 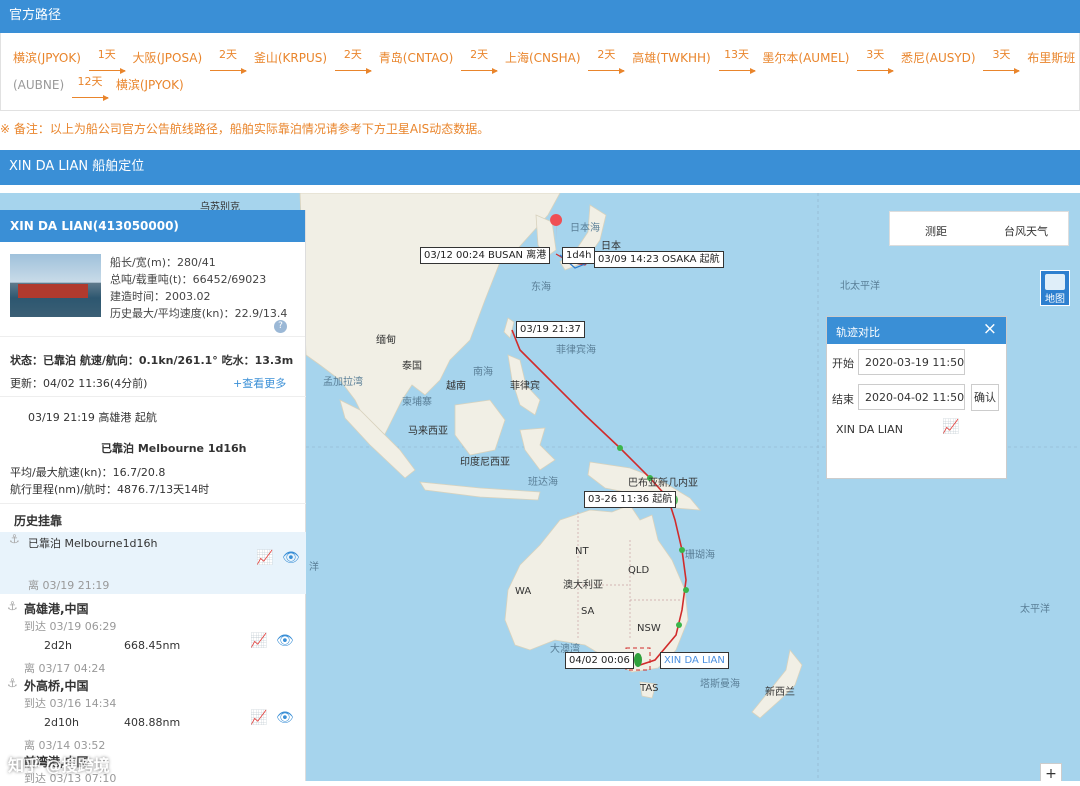 I want to click on official-route-header: 官方路径, so click(x=540, y=16).